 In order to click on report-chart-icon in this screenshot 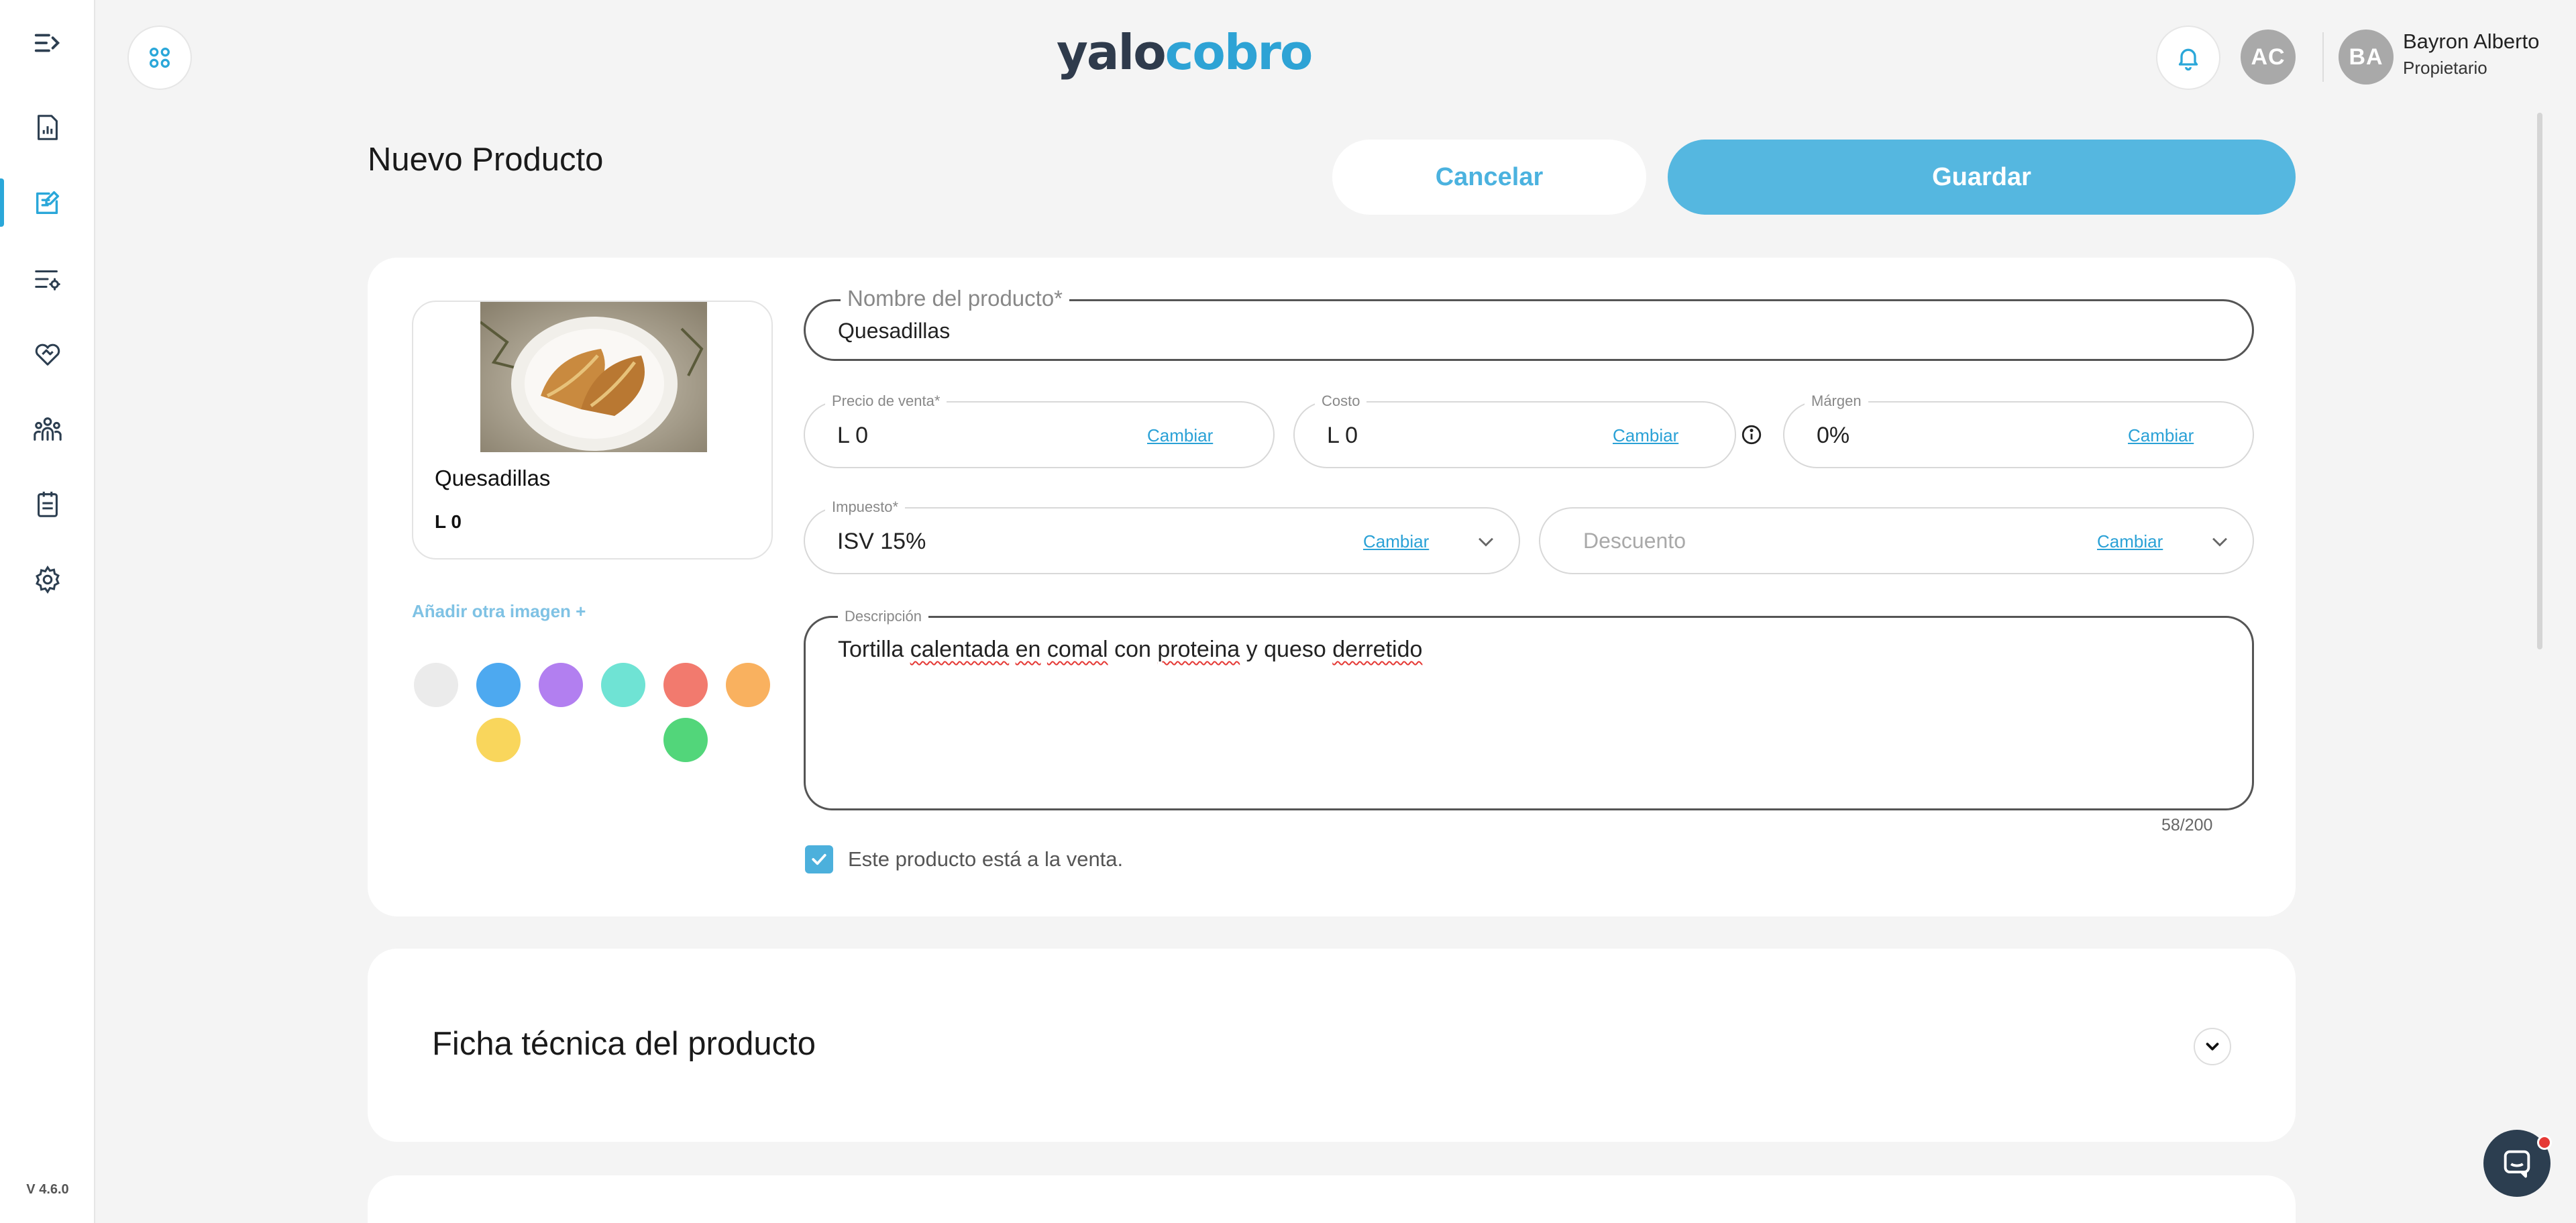, I will do `click(48, 127)`.